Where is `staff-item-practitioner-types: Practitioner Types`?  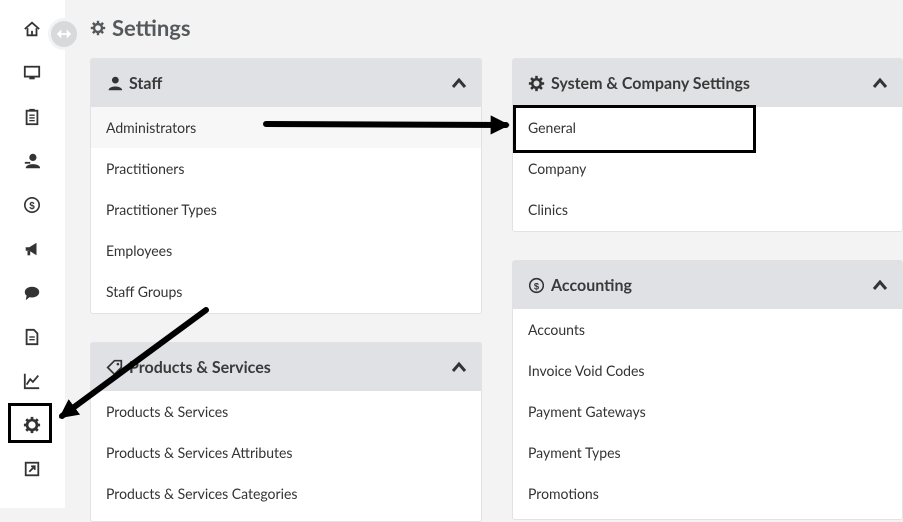
staff-item-practitioner-types: Practitioner Types is located at coordinates (286, 209).